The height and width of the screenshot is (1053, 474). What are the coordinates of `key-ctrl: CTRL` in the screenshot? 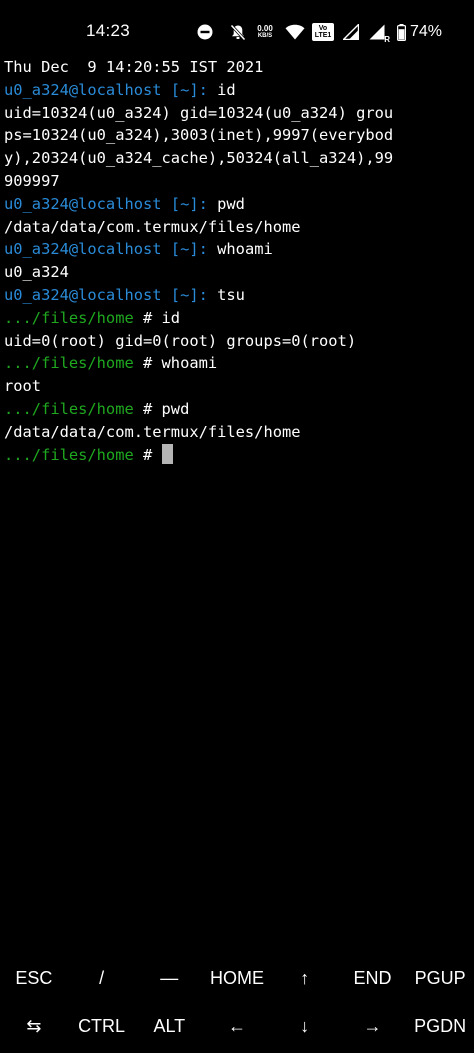 It's located at (102, 1026).